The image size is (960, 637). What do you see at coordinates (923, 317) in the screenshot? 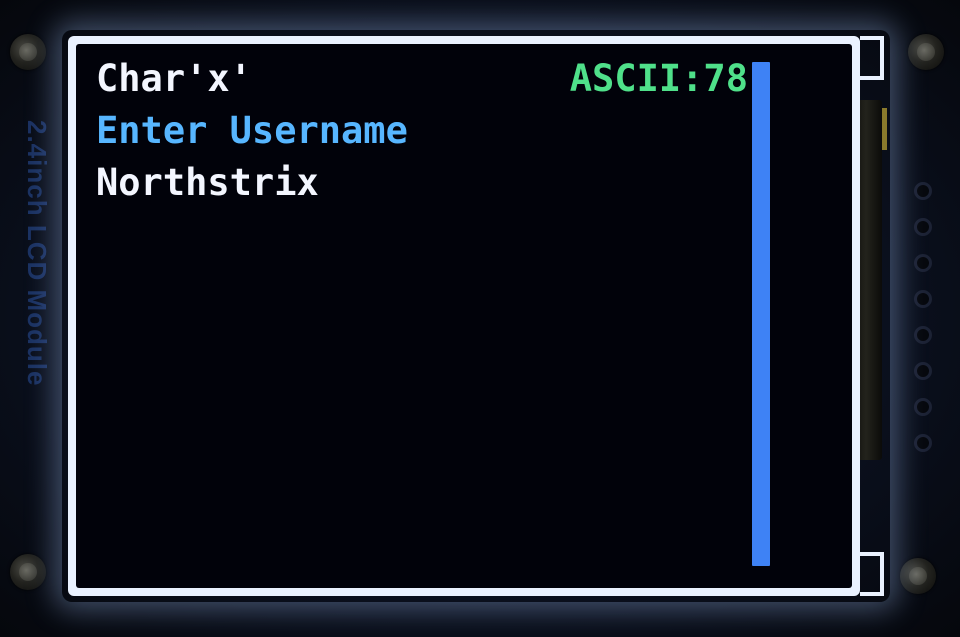
I see `header-pin-row` at bounding box center [923, 317].